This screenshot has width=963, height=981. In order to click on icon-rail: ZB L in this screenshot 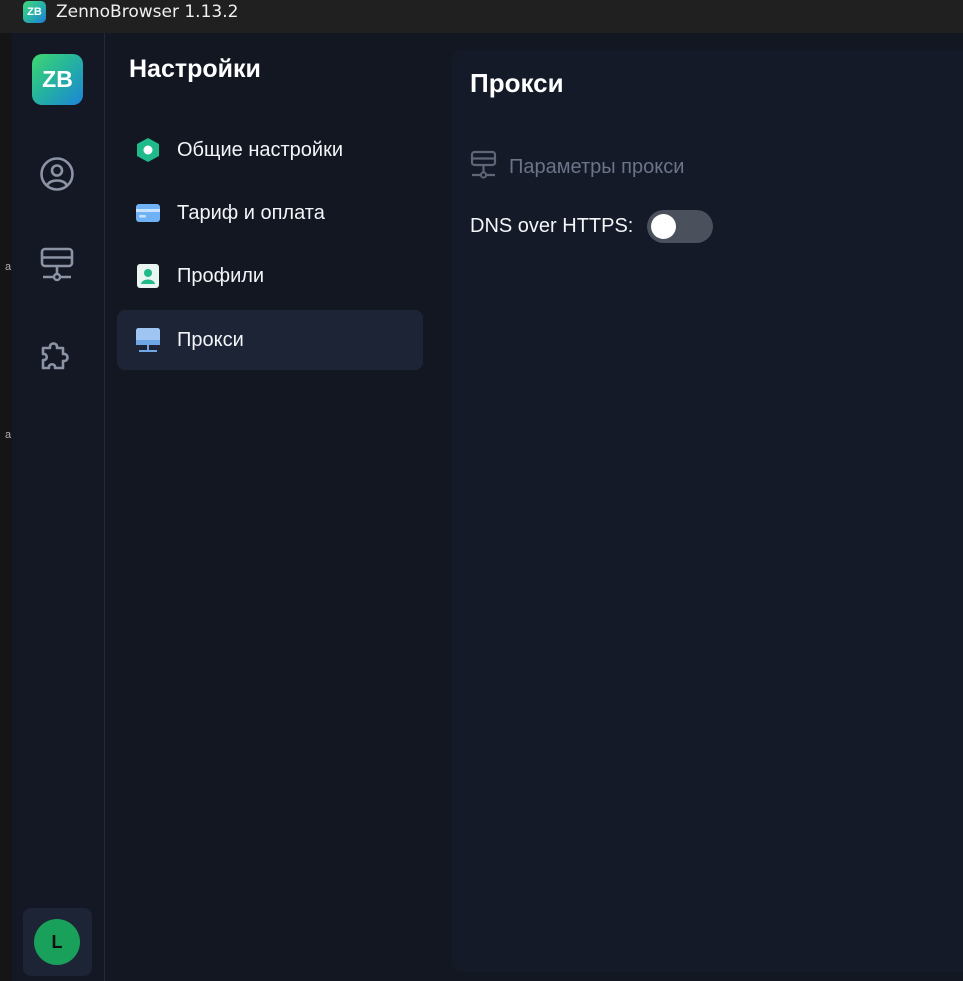, I will do `click(58, 507)`.